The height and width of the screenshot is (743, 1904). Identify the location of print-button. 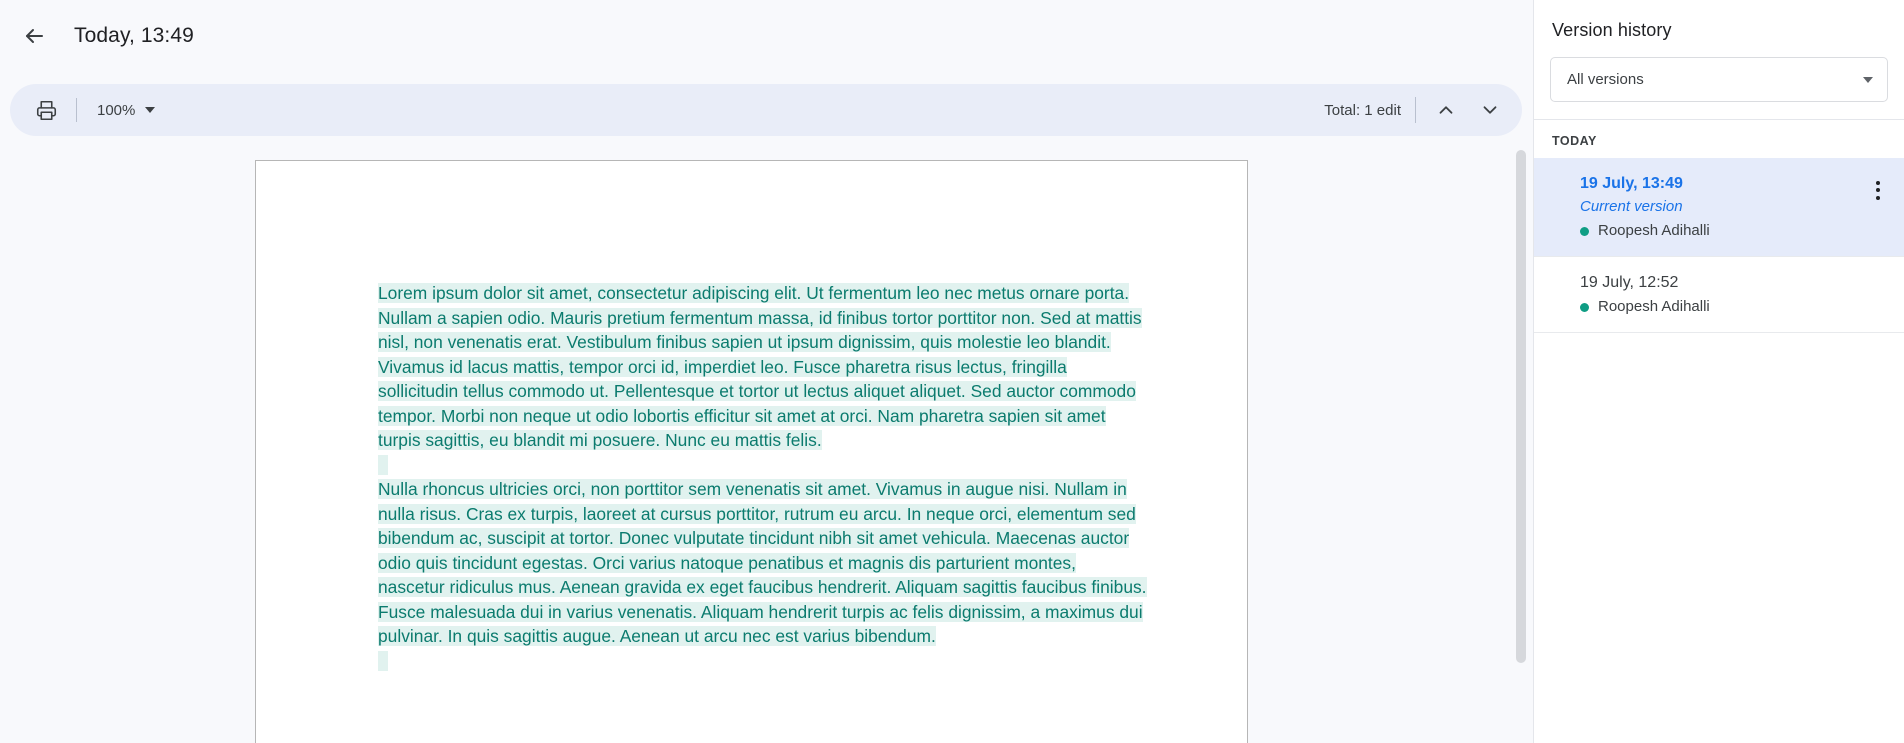
(46, 110).